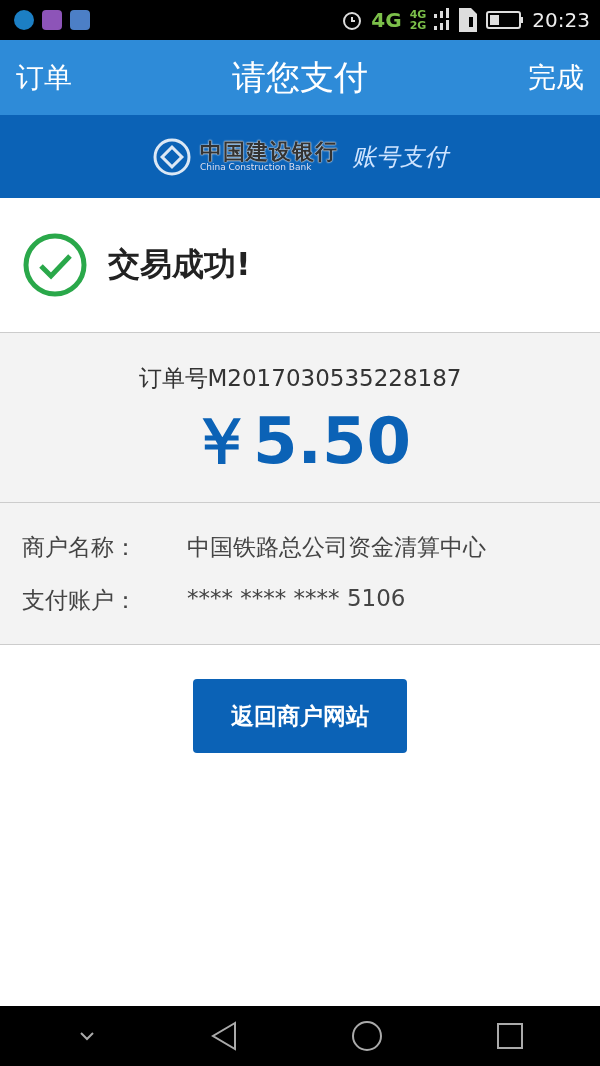 The image size is (600, 1066). What do you see at coordinates (386, 20) in the screenshot?
I see `network-type: 4G` at bounding box center [386, 20].